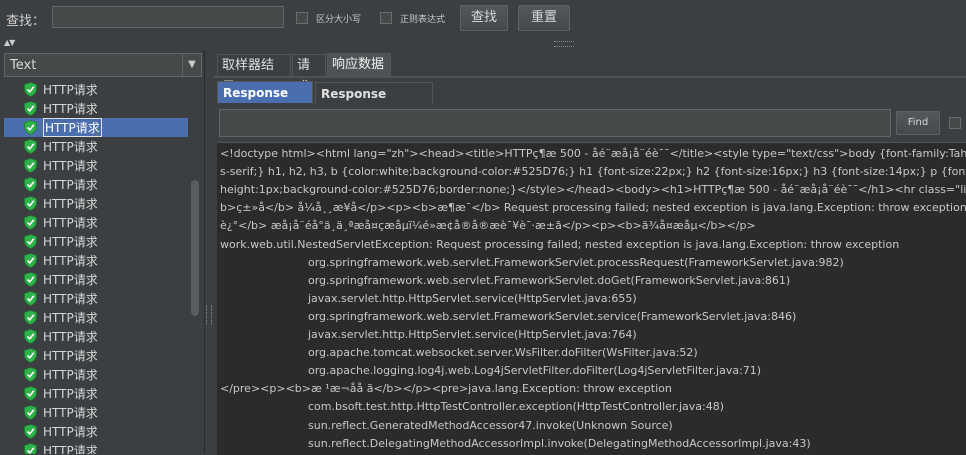  What do you see at coordinates (555, 123) in the screenshot?
I see `response-find-input` at bounding box center [555, 123].